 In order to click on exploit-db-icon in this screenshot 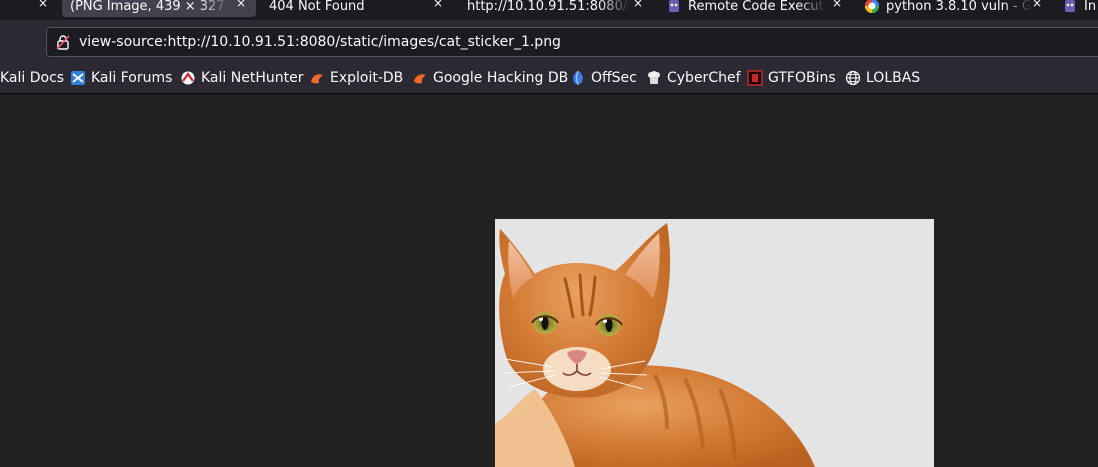, I will do `click(317, 79)`.